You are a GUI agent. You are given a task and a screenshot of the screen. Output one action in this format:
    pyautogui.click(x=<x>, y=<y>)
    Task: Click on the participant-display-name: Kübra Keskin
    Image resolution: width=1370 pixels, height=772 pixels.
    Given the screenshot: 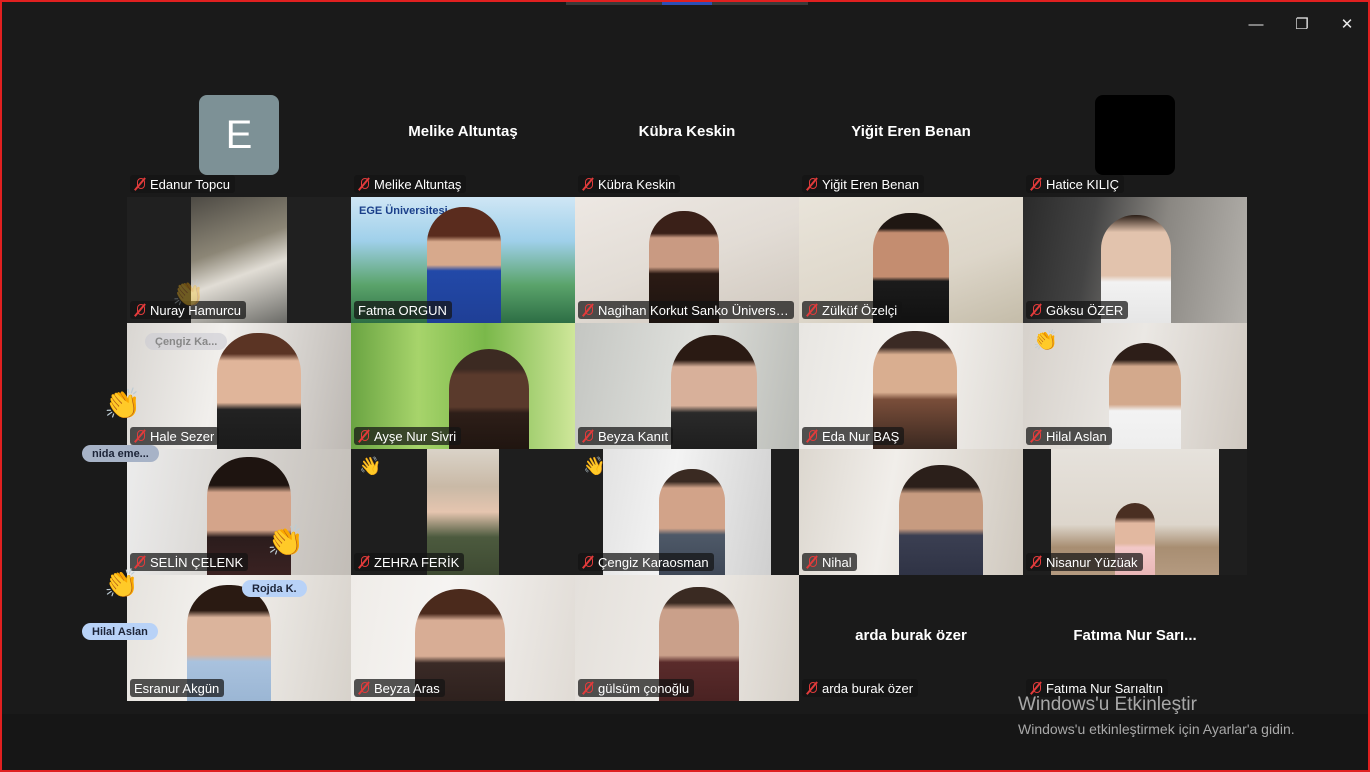 What is the action you would take?
    pyautogui.click(x=687, y=131)
    